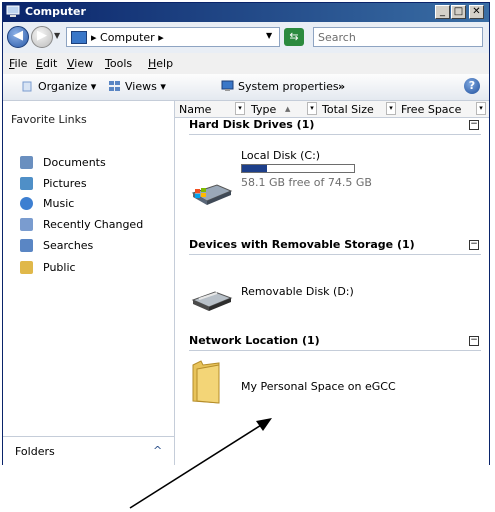  Describe the element at coordinates (27, 86) in the screenshot. I see `organize-icon` at that location.